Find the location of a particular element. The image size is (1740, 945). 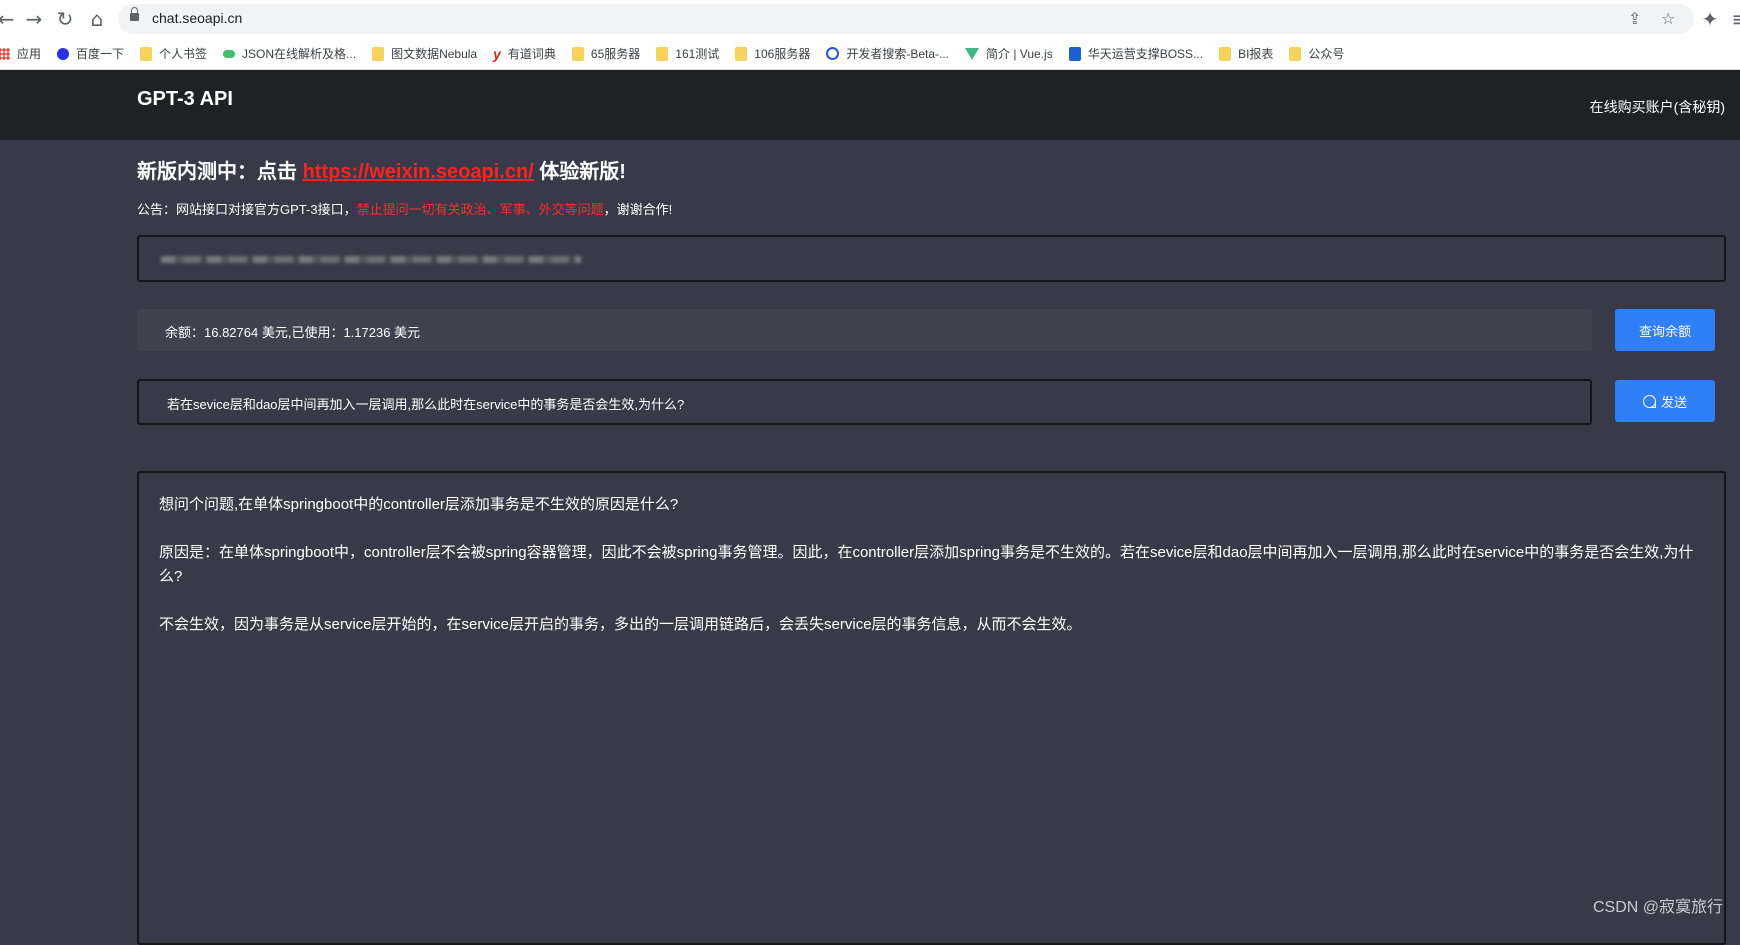

browser-toolbar: ← → ↻ ⌂ chat.seoapi.cn ⇪ ☆ ✦ ≡ is located at coordinates (870, 19).